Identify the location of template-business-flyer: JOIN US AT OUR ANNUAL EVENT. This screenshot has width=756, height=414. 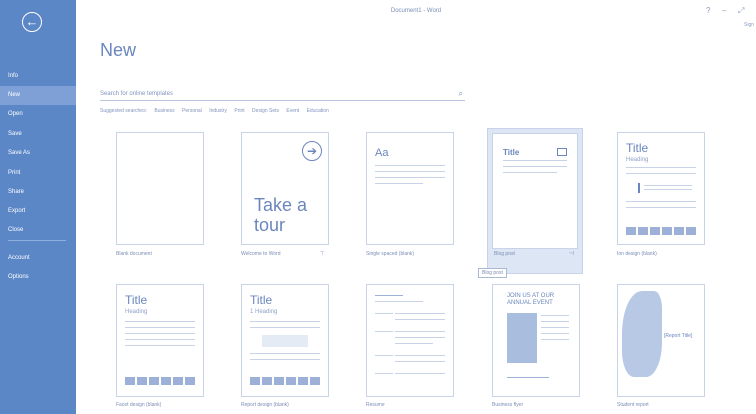
(536, 340).